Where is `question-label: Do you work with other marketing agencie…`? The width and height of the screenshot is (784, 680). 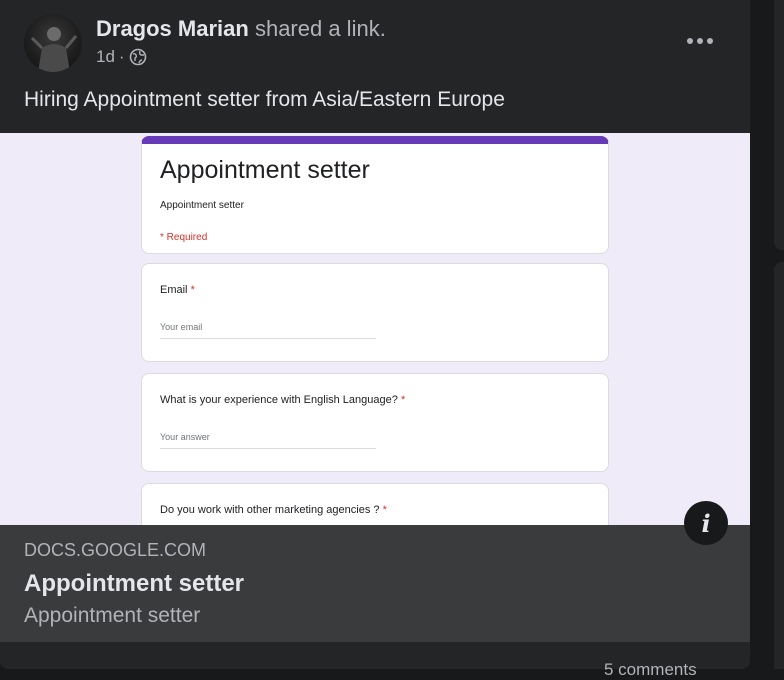 question-label: Do you work with other marketing agencie… is located at coordinates (273, 510).